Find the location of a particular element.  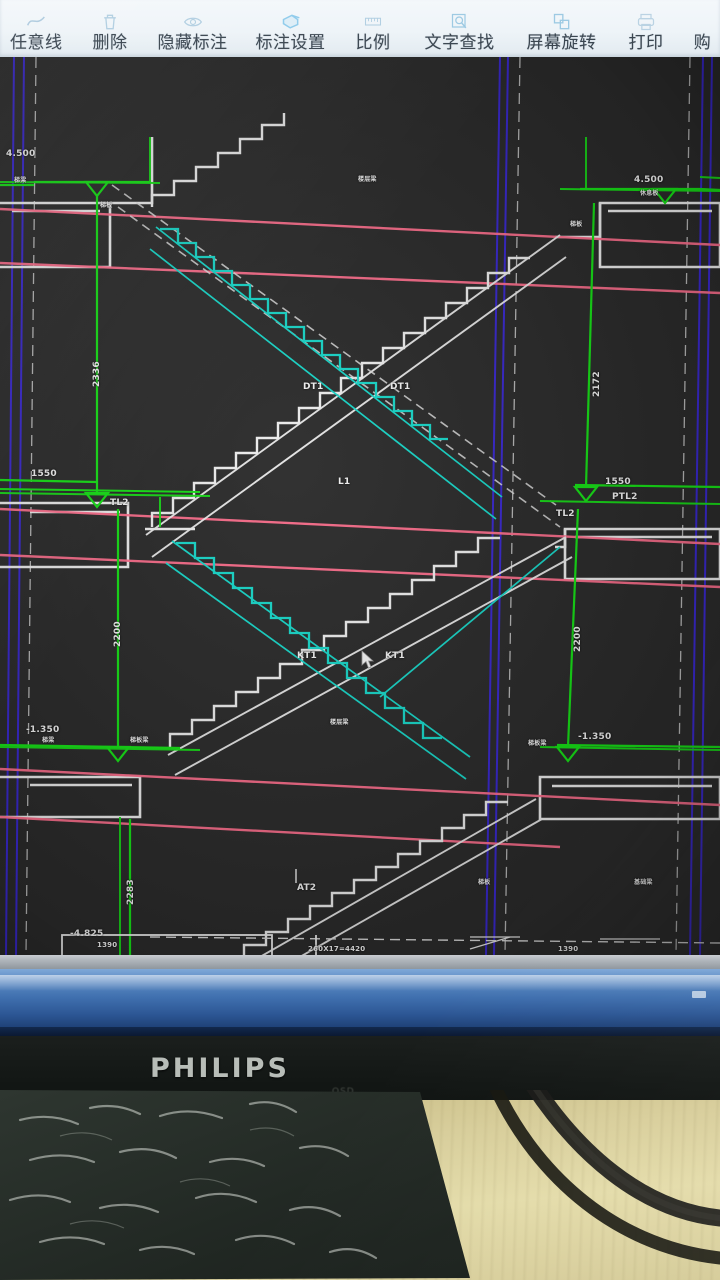

toolbar-button-scale: 比例 is located at coordinates (373, 28).